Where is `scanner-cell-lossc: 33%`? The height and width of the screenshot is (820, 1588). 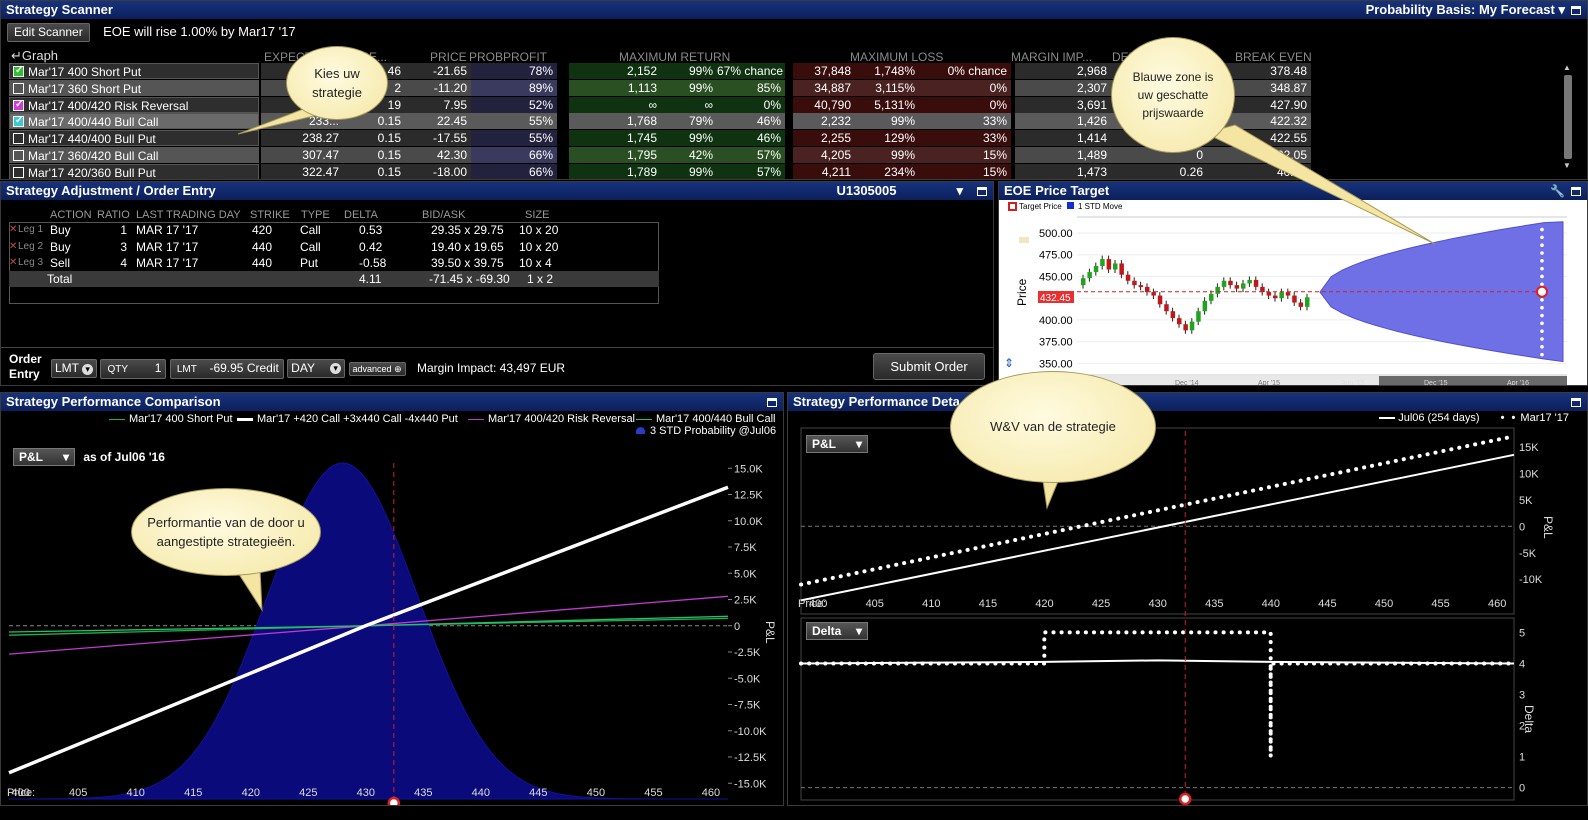 scanner-cell-lossc: 33% is located at coordinates (965, 121).